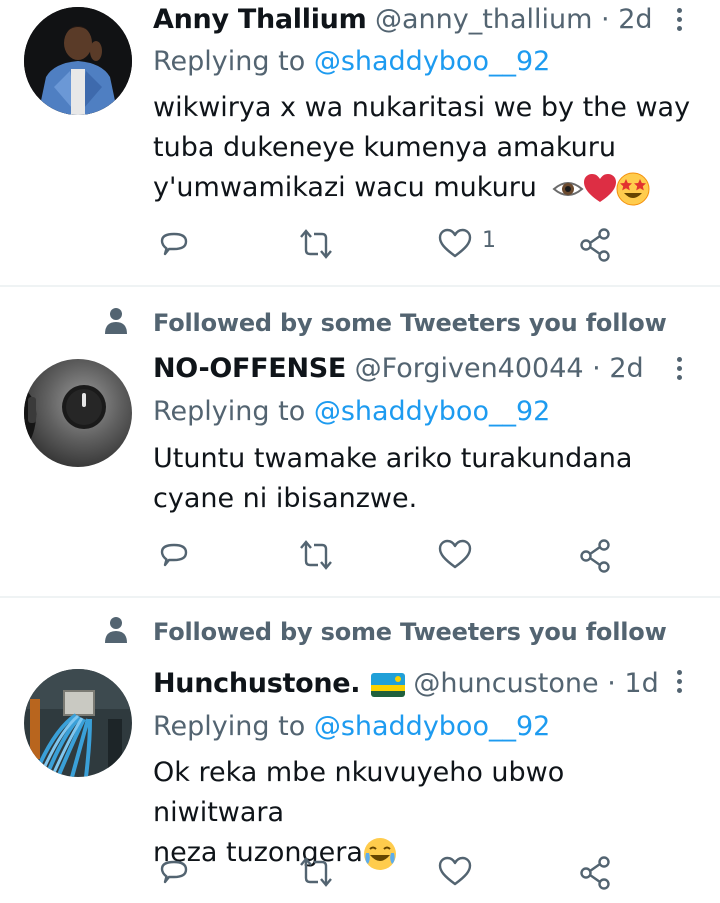 This screenshot has width=720, height=903. What do you see at coordinates (384, 147) in the screenshot?
I see `tweet-text-line: tuba dukeneye kumenya amakuru` at bounding box center [384, 147].